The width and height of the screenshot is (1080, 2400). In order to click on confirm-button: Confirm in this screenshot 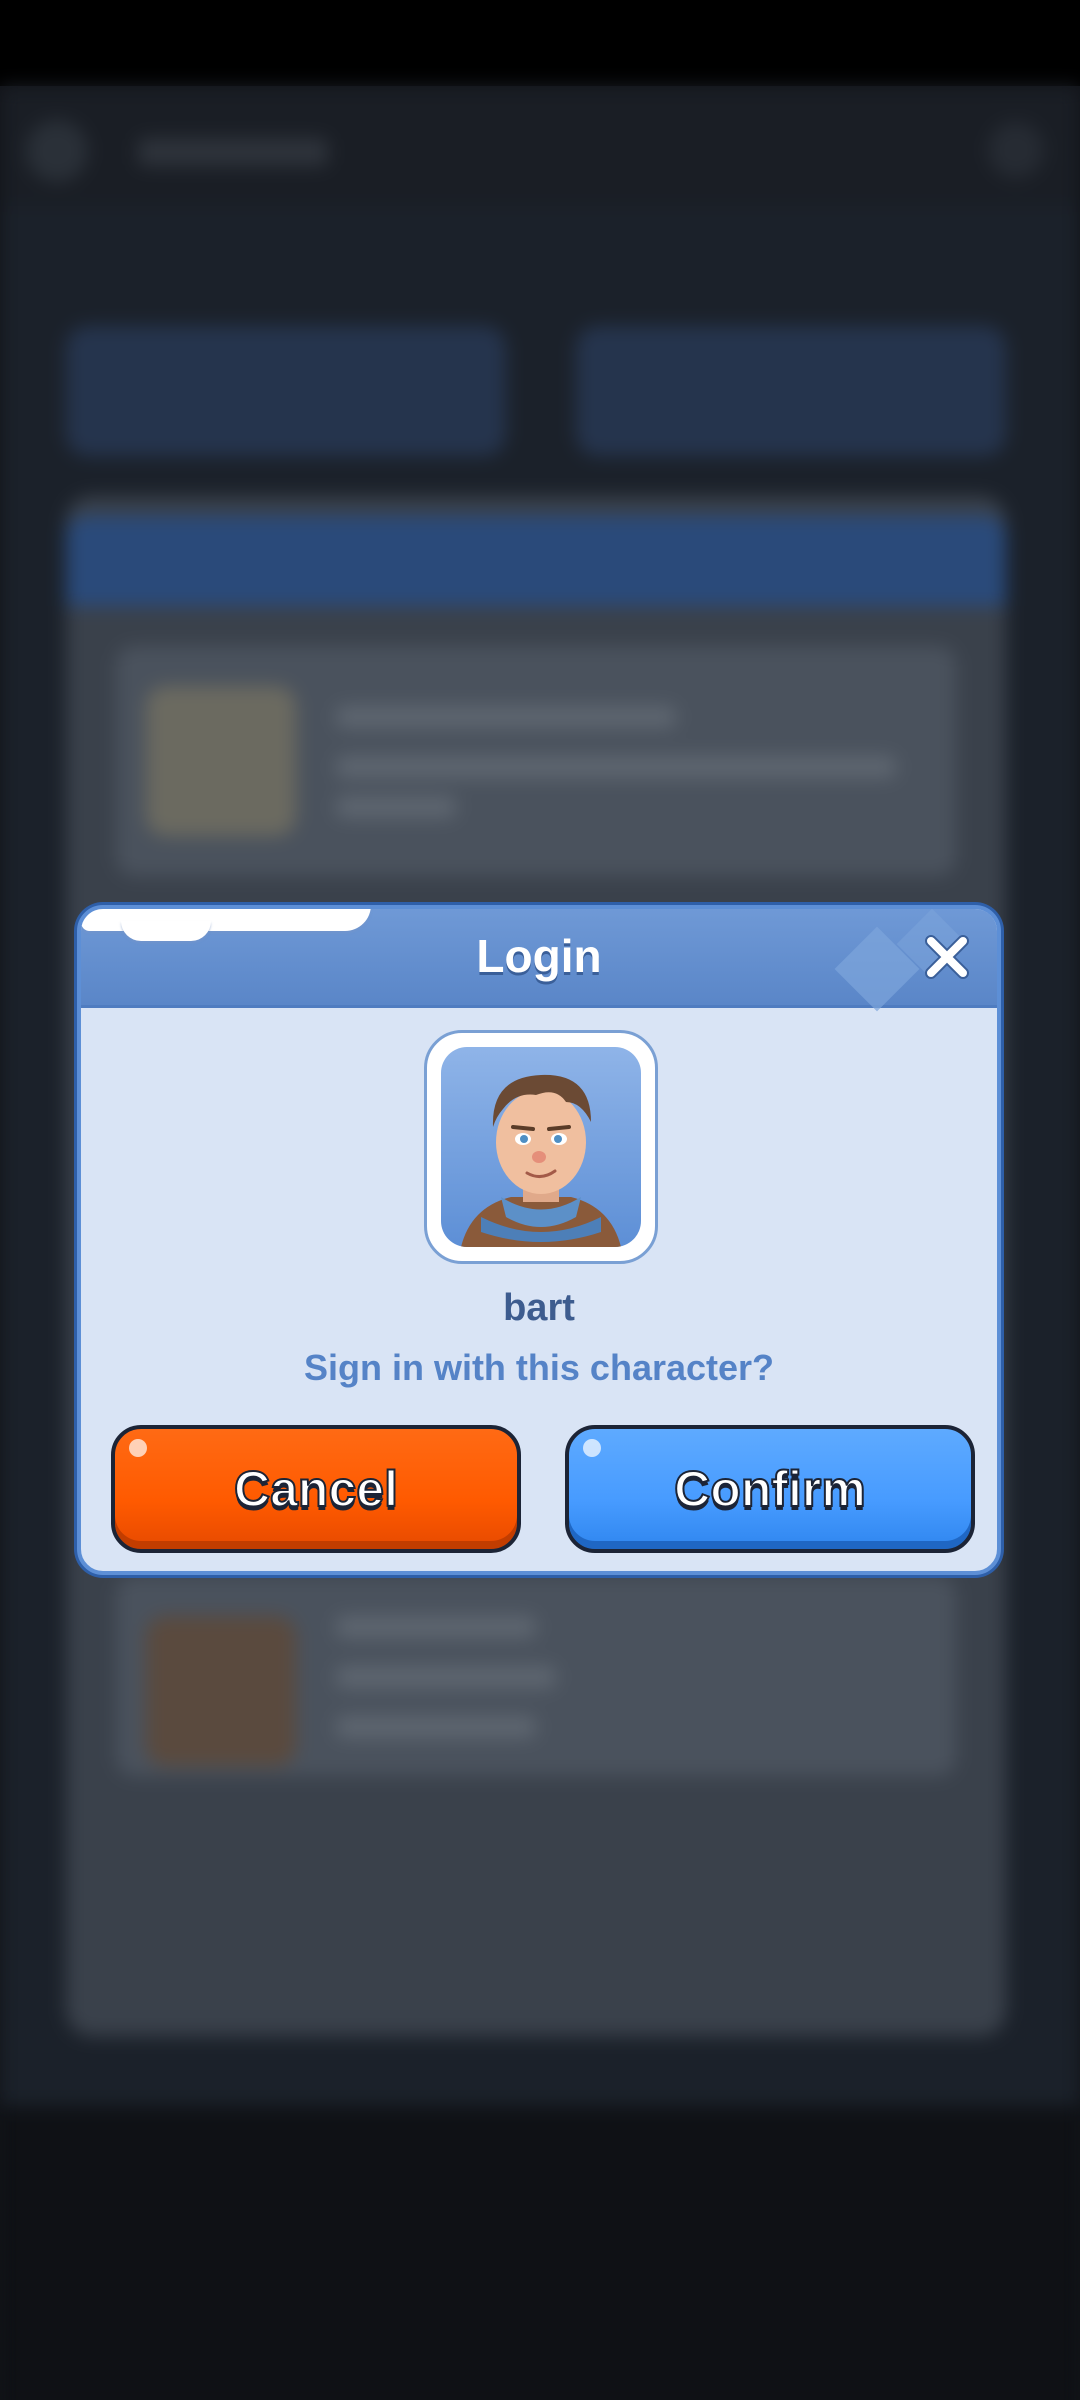, I will do `click(770, 1489)`.